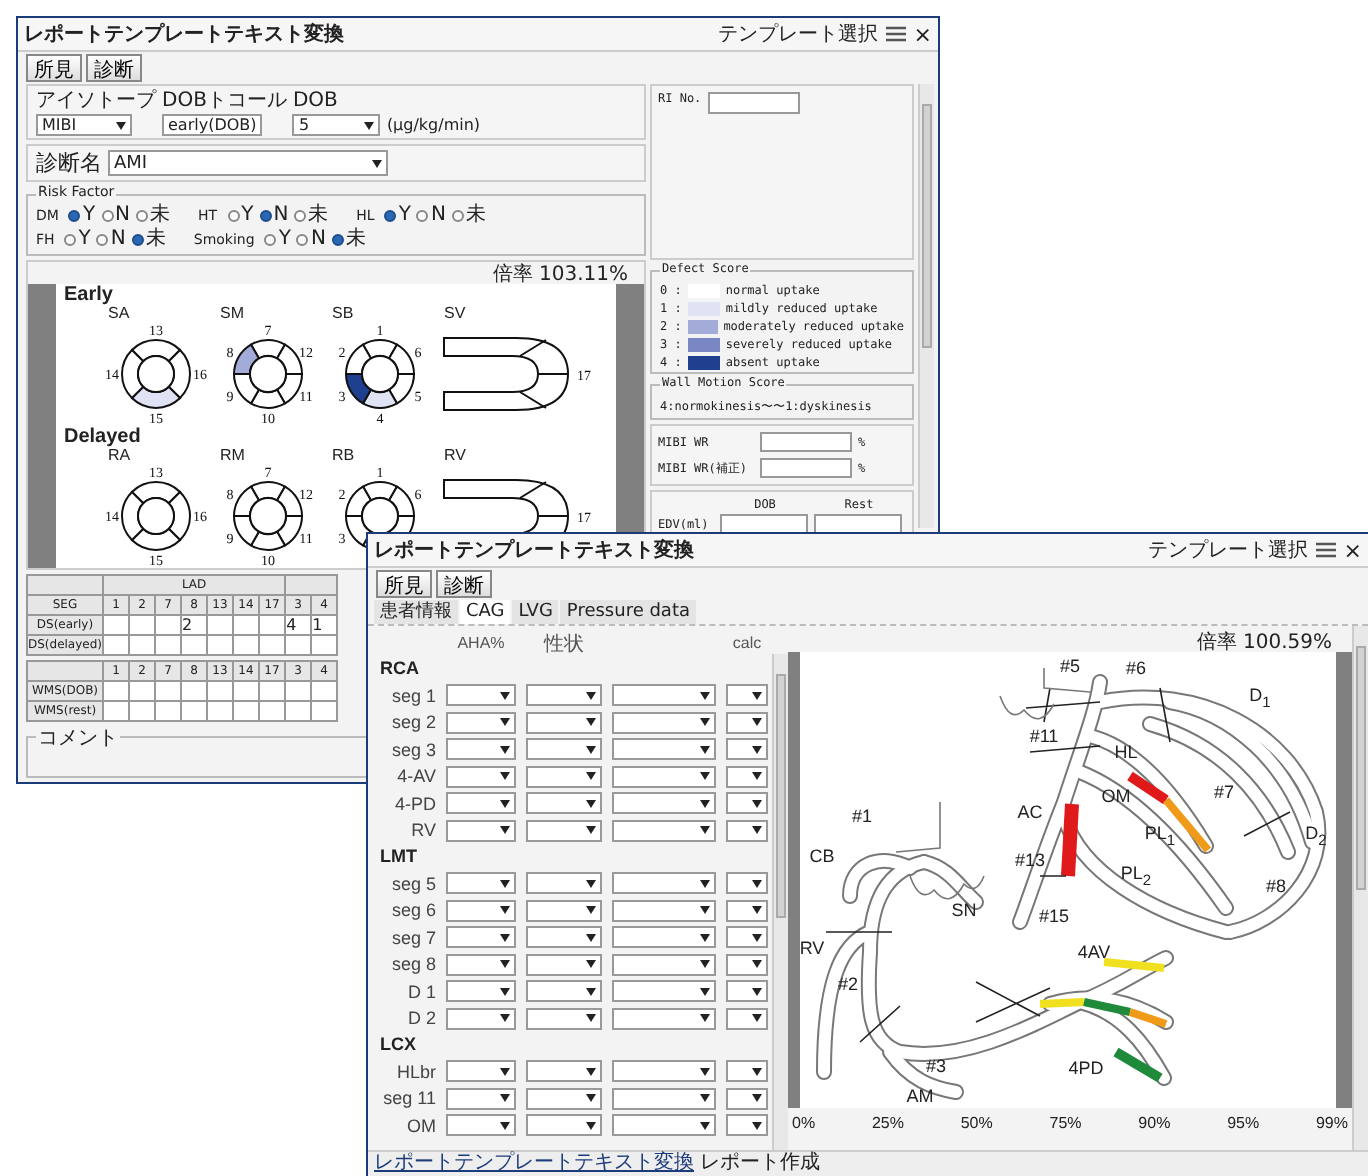  What do you see at coordinates (535, 612) in the screenshot?
I see `tab: LVG` at bounding box center [535, 612].